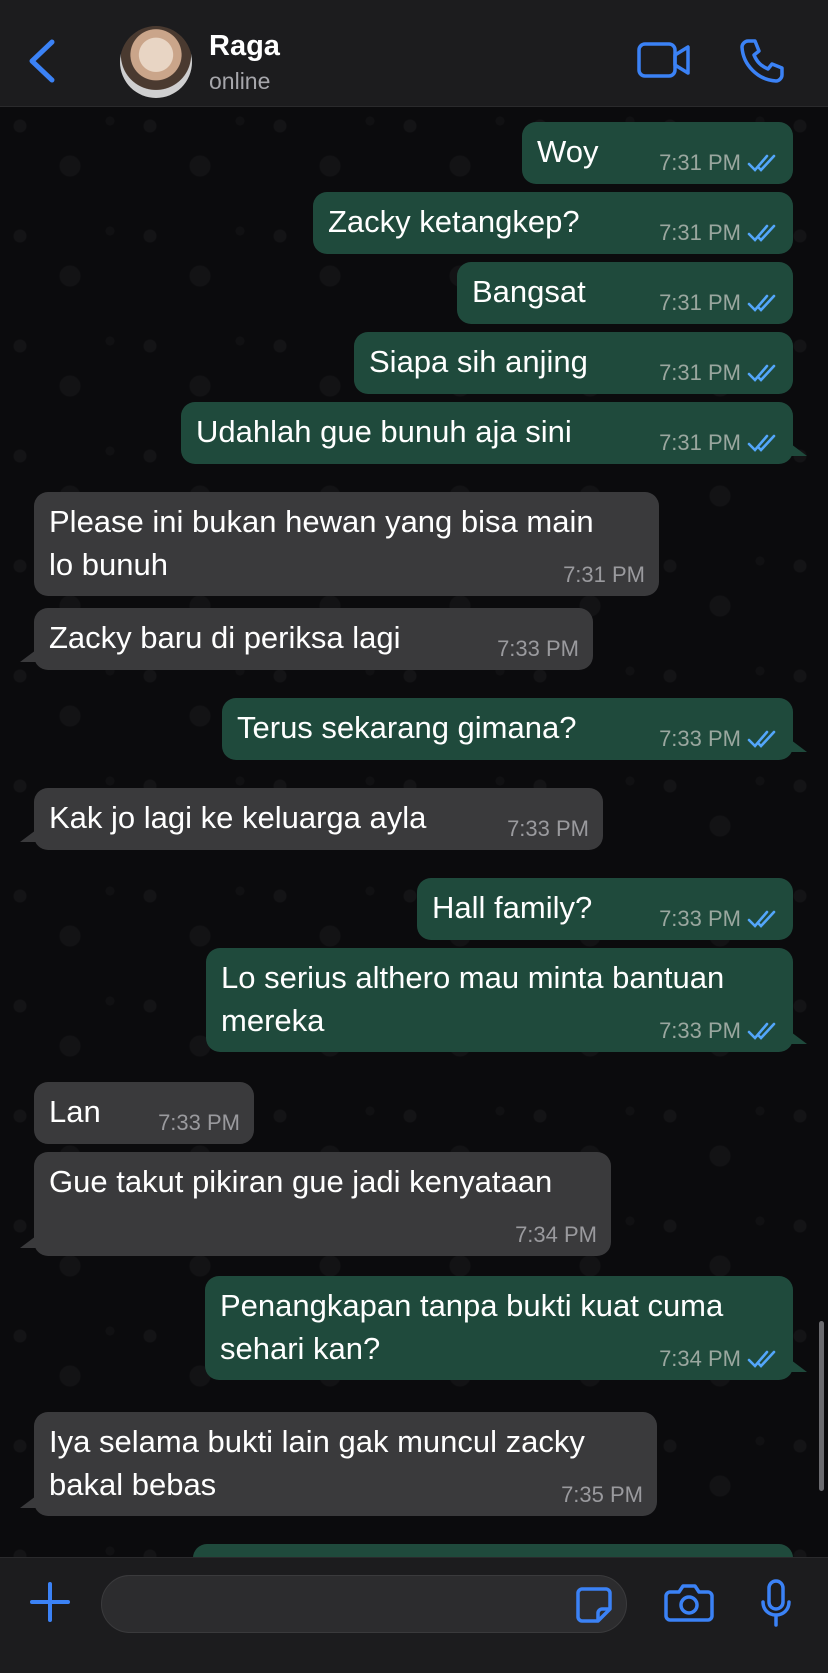 The image size is (828, 1673). What do you see at coordinates (776, 1603) in the screenshot?
I see `microphone-icon` at bounding box center [776, 1603].